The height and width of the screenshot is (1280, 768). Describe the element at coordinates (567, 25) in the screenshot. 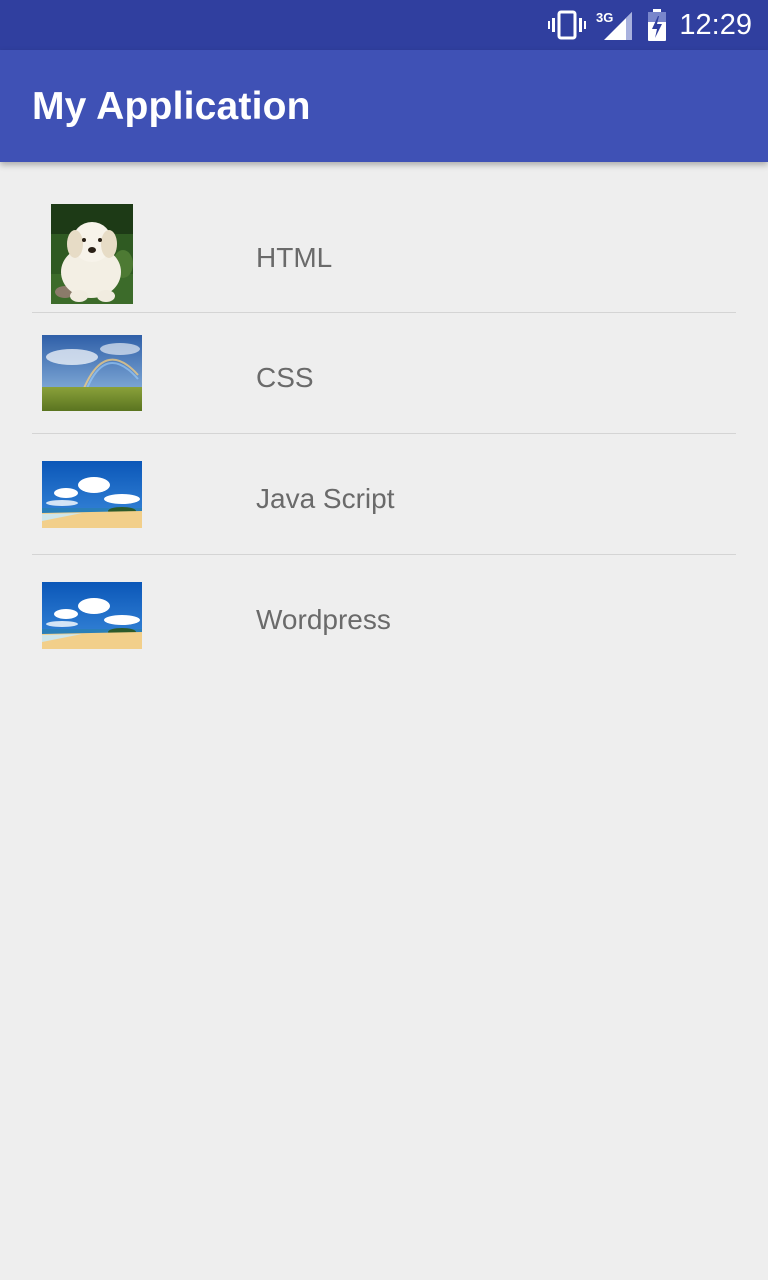

I see `vibrate-icon` at that location.